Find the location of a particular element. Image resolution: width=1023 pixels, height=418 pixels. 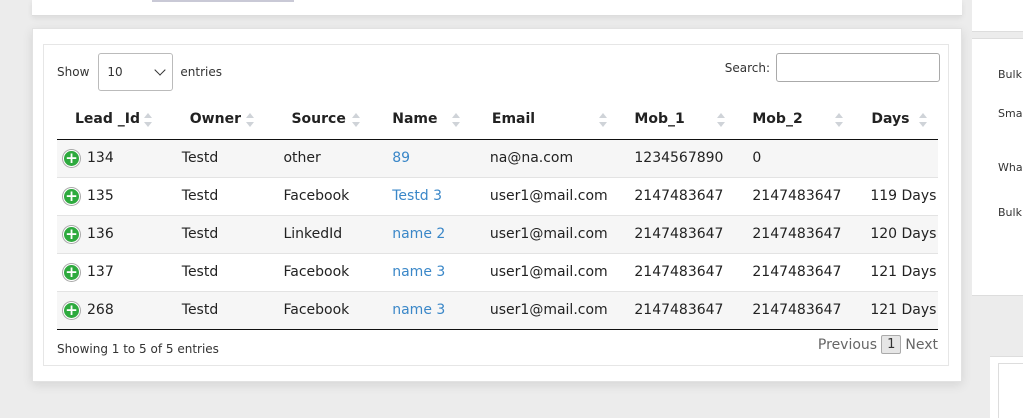

side-item-bulk-2: Bulk is located at coordinates (1010, 212).